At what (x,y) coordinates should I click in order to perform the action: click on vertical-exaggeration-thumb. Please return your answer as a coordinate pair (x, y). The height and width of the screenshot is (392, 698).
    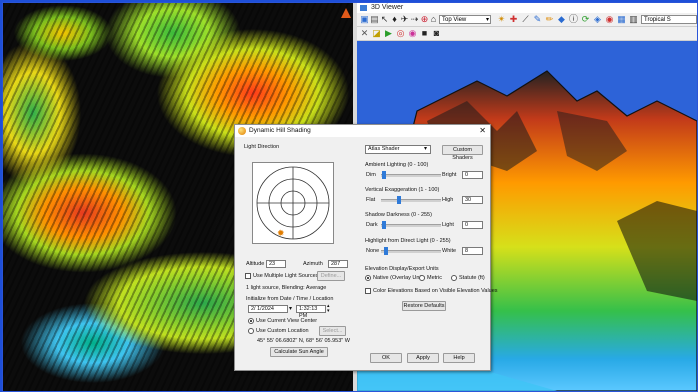
    Looking at the image, I should click on (399, 200).